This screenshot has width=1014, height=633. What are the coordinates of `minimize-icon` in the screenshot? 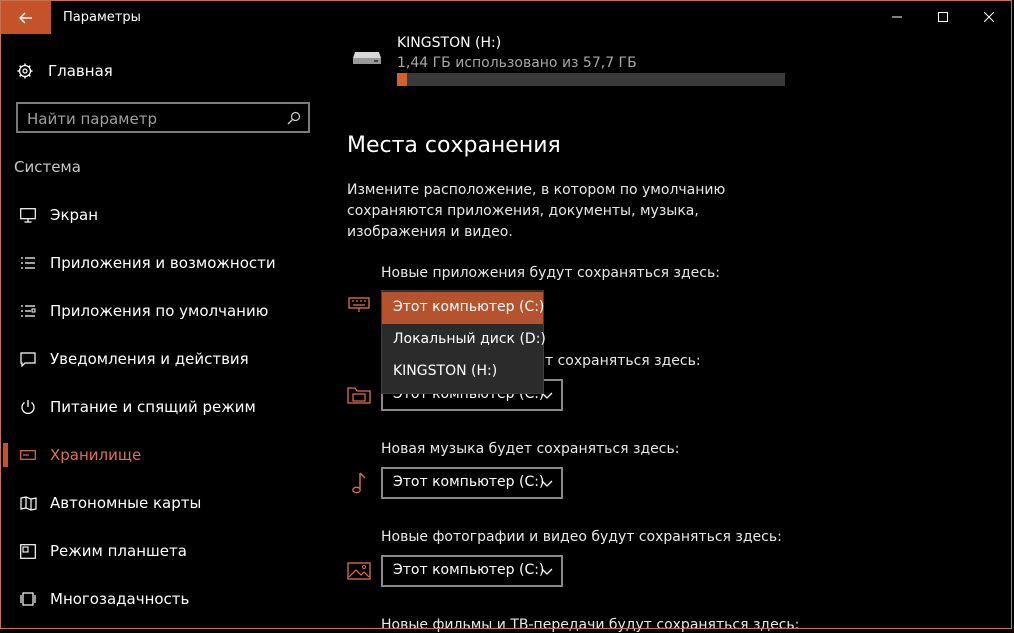 It's located at (897, 17).